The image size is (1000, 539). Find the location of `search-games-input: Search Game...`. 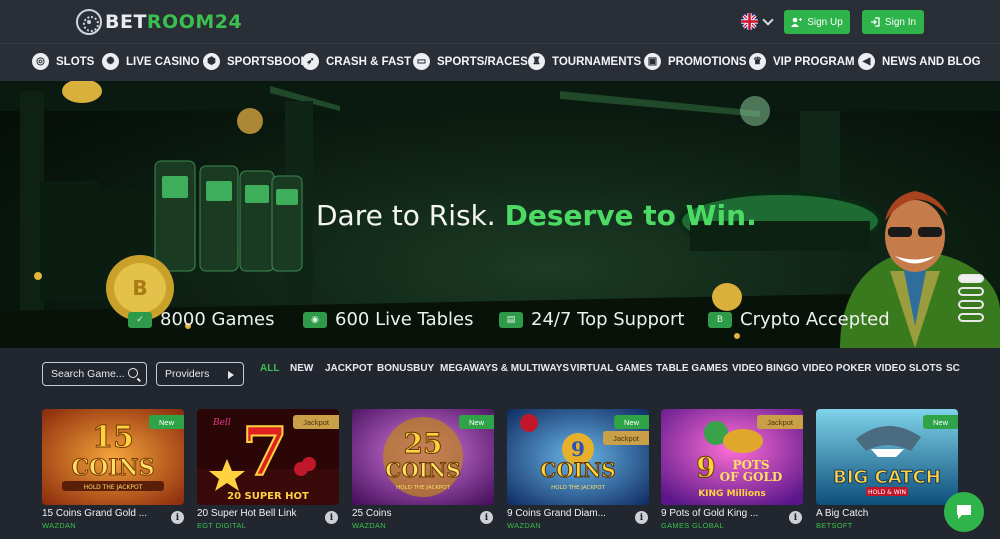

search-games-input: Search Game... is located at coordinates (94, 374).